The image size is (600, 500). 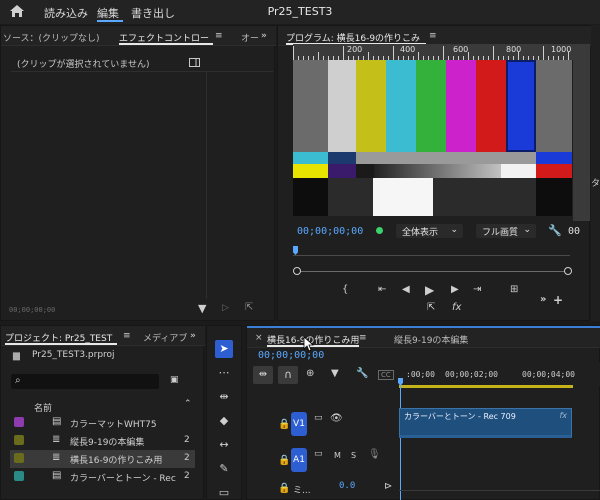 What do you see at coordinates (224, 373) in the screenshot?
I see `track-select-tool-icon: ⋯` at bounding box center [224, 373].